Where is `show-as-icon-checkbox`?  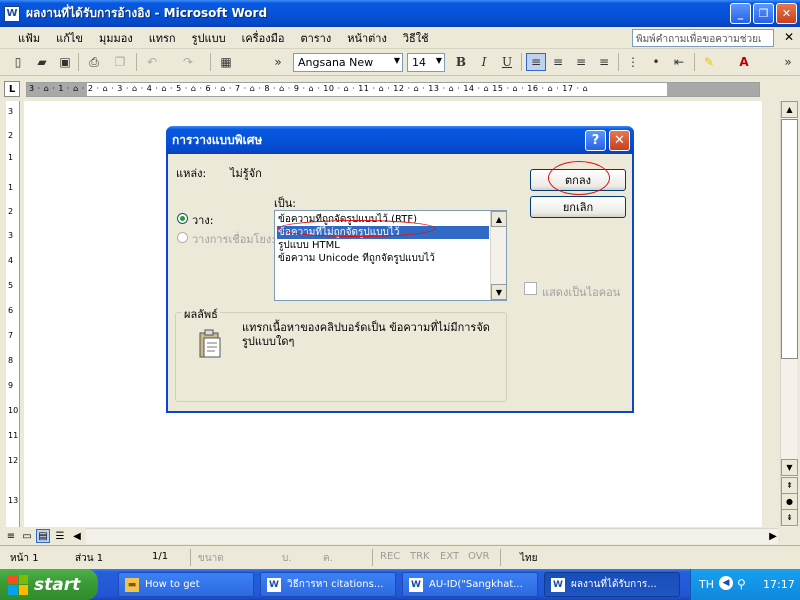 show-as-icon-checkbox is located at coordinates (530, 288).